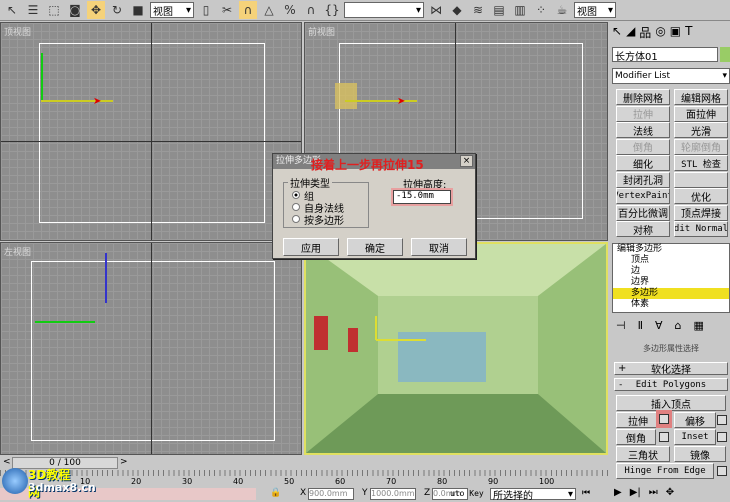  What do you see at coordinates (332, 10) in the screenshot?
I see `named-selection-icon: {}` at bounding box center [332, 10].